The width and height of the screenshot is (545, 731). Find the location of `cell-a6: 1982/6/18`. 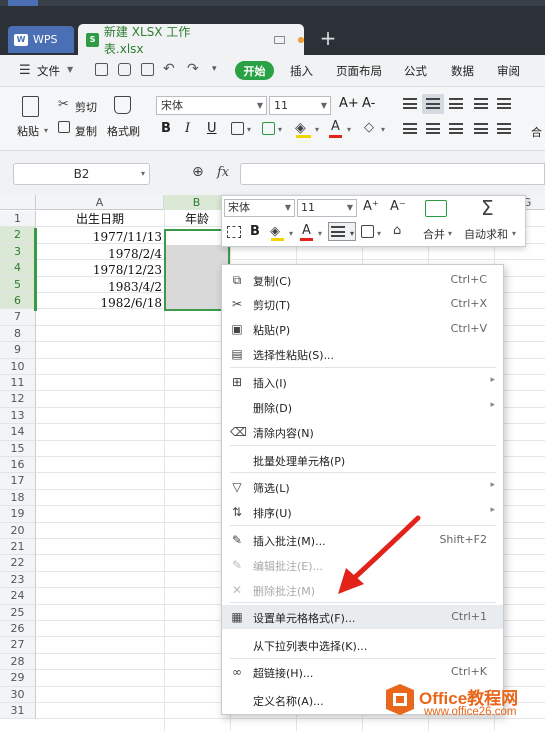

cell-a6: 1982/6/18 is located at coordinates (99, 303).